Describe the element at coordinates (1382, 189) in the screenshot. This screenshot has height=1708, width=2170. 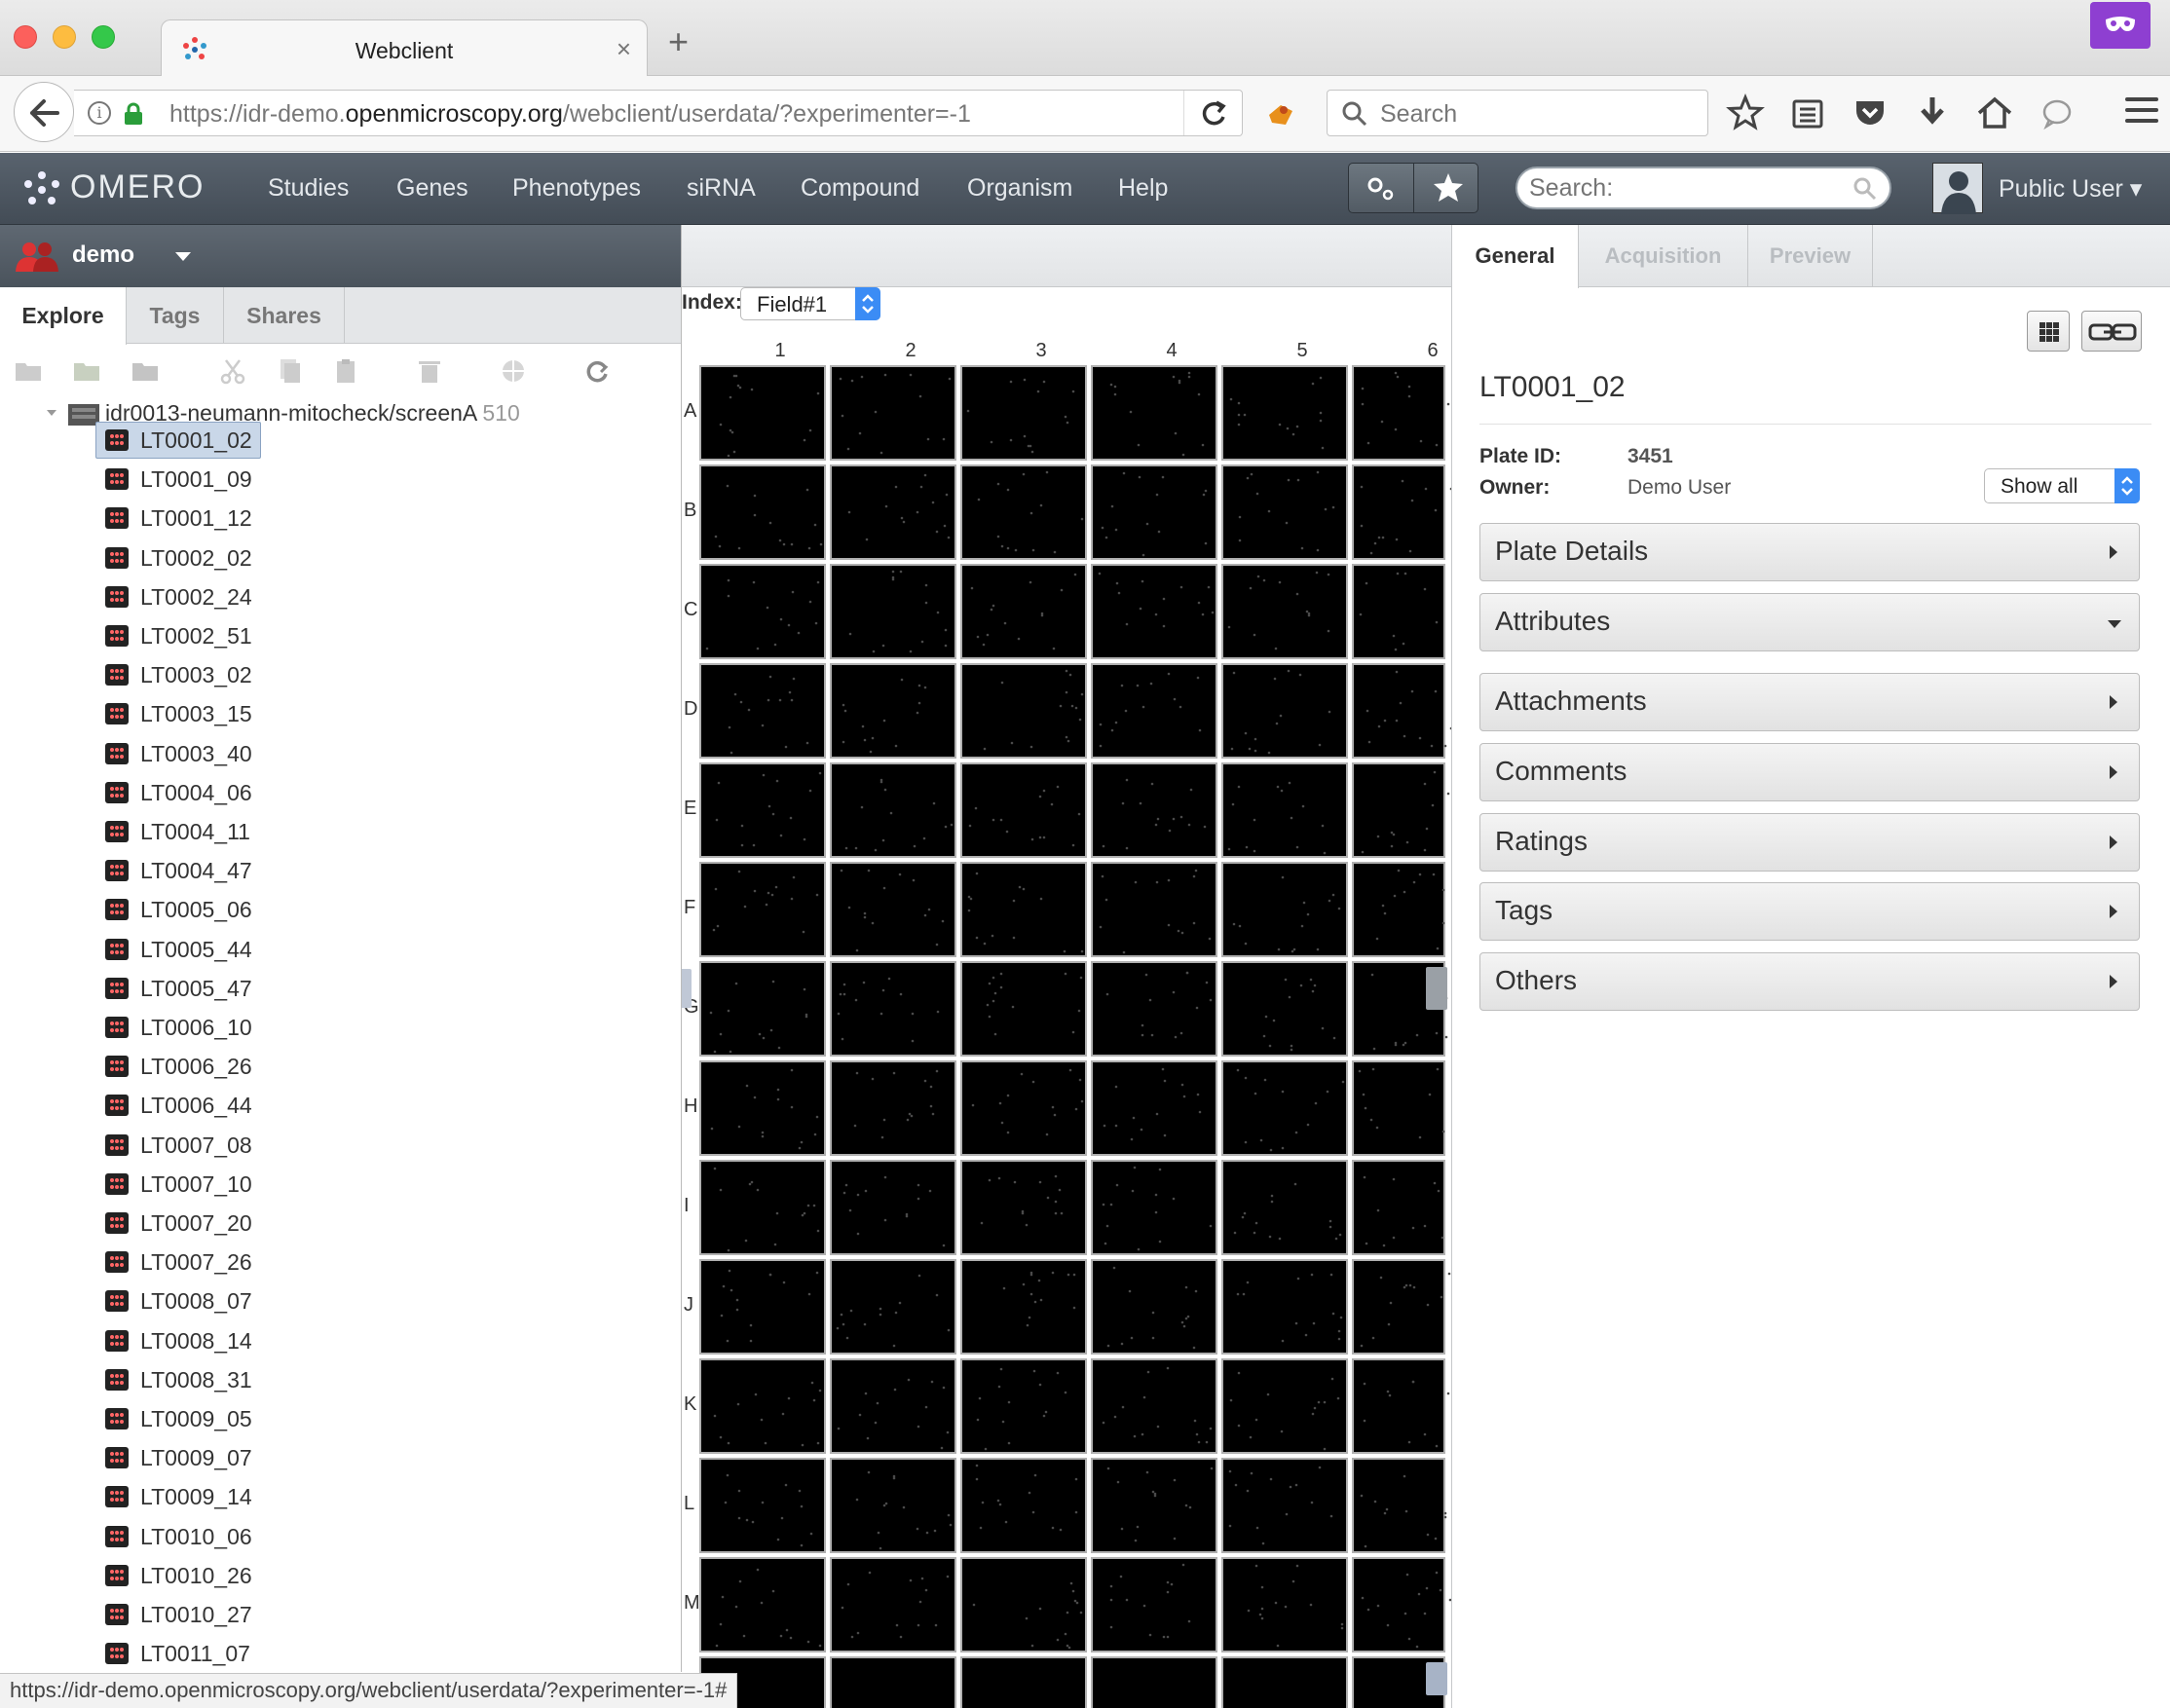
I see `settings-gears-icon` at that location.